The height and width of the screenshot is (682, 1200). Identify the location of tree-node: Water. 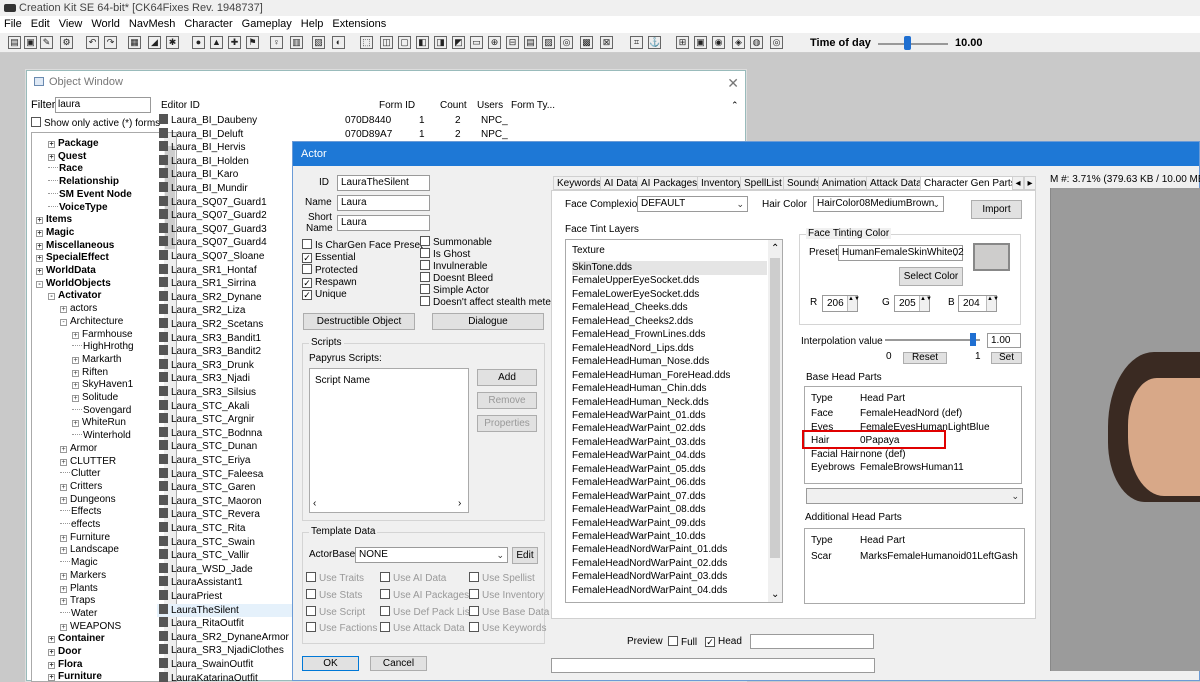
(78, 613).